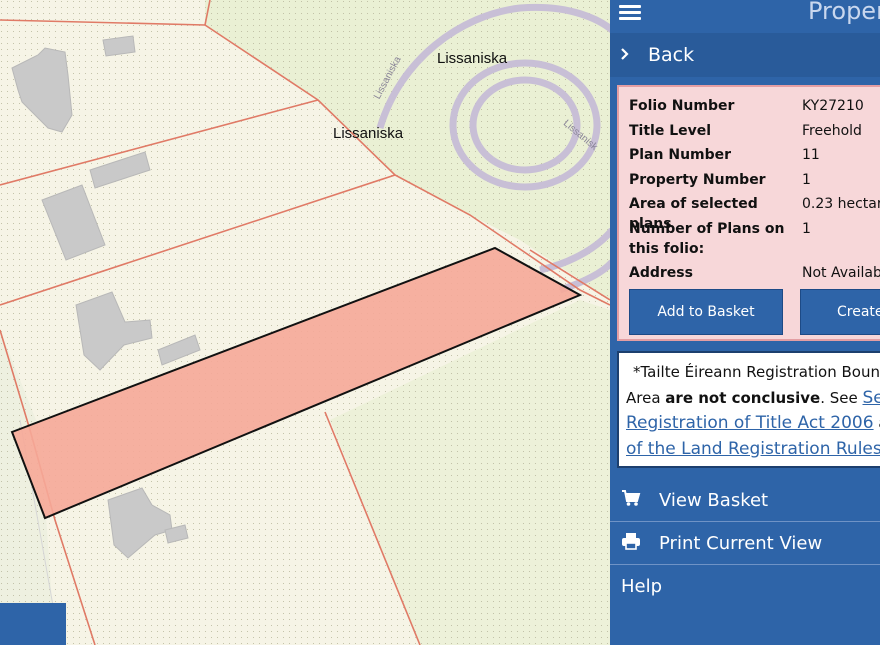  I want to click on building, so click(119, 46).